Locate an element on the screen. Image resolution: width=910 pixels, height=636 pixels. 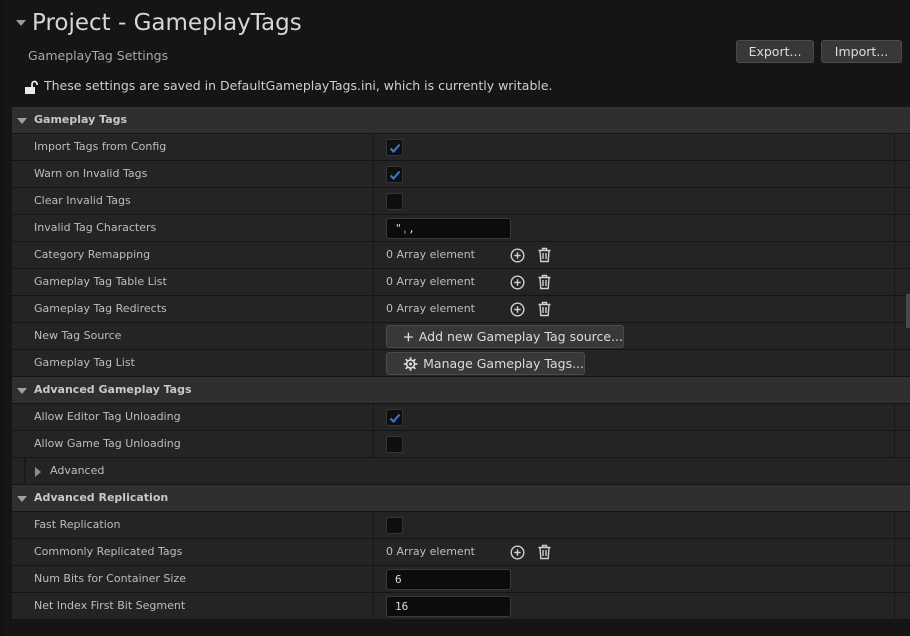
property-label: Gameplay Tag Table List is located at coordinates (100, 281).